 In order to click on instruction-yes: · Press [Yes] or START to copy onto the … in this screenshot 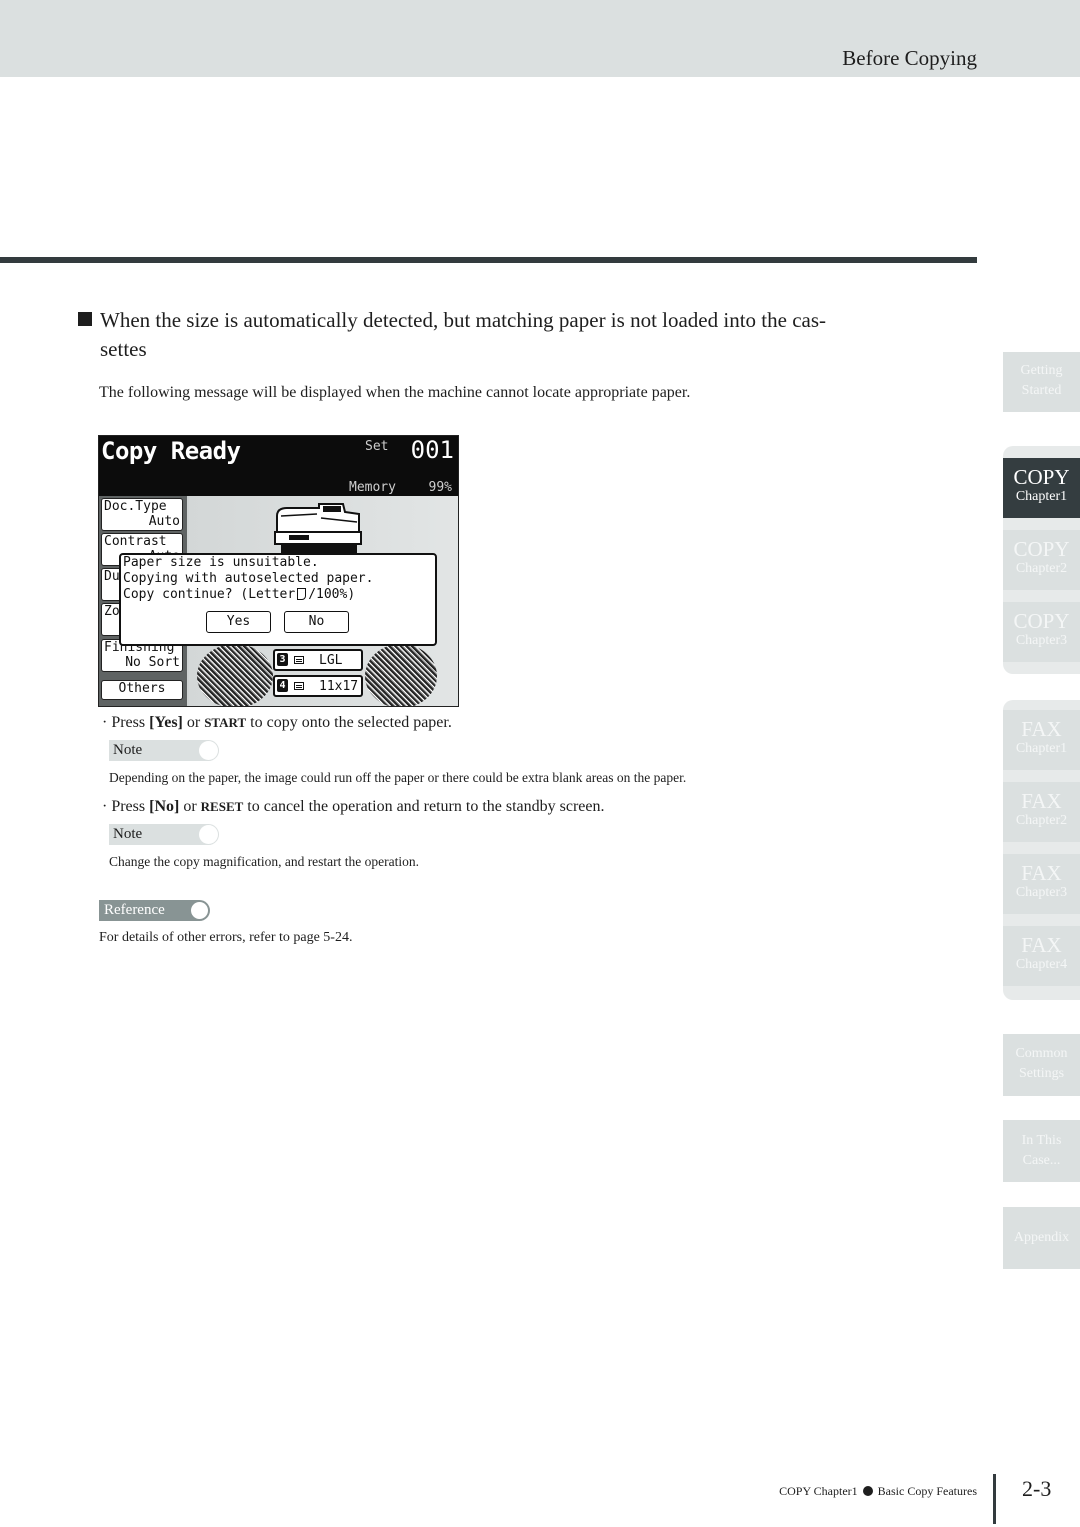, I will do `click(277, 722)`.